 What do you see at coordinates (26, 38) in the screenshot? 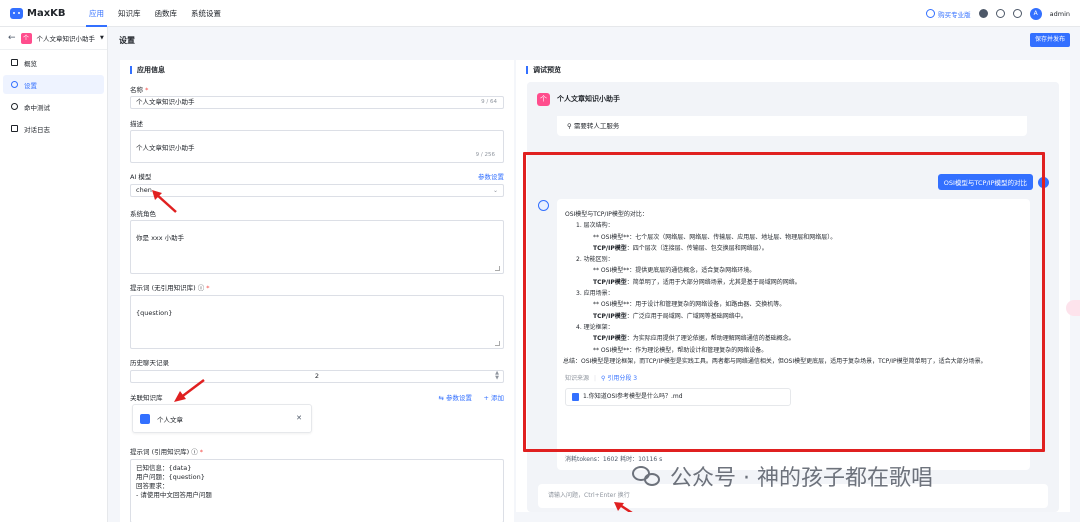
I see `app-icon: 个` at bounding box center [26, 38].